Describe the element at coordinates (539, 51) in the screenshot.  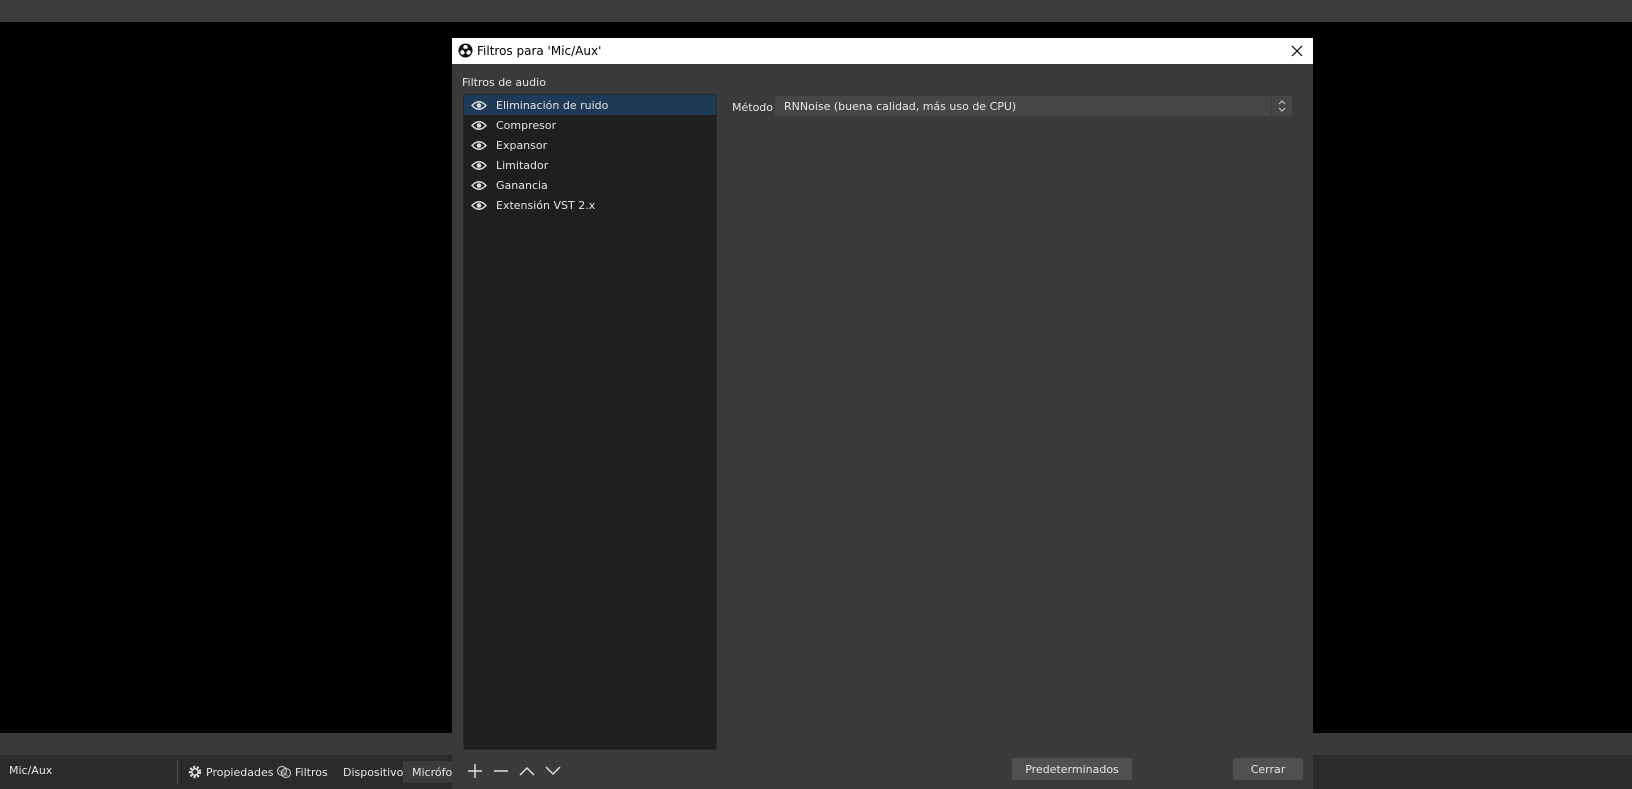
I see `dialog-title: Filtros para 'Mic/Aux'` at that location.